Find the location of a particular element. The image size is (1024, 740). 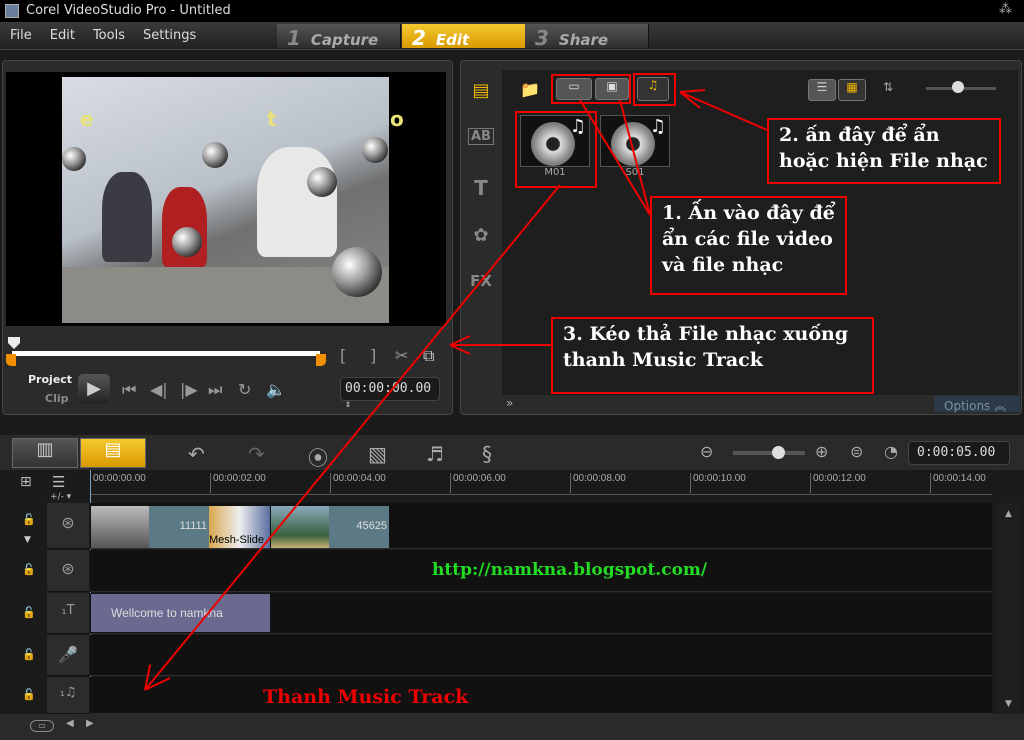

fit-project-icon: ⊜ is located at coordinates (856, 451).